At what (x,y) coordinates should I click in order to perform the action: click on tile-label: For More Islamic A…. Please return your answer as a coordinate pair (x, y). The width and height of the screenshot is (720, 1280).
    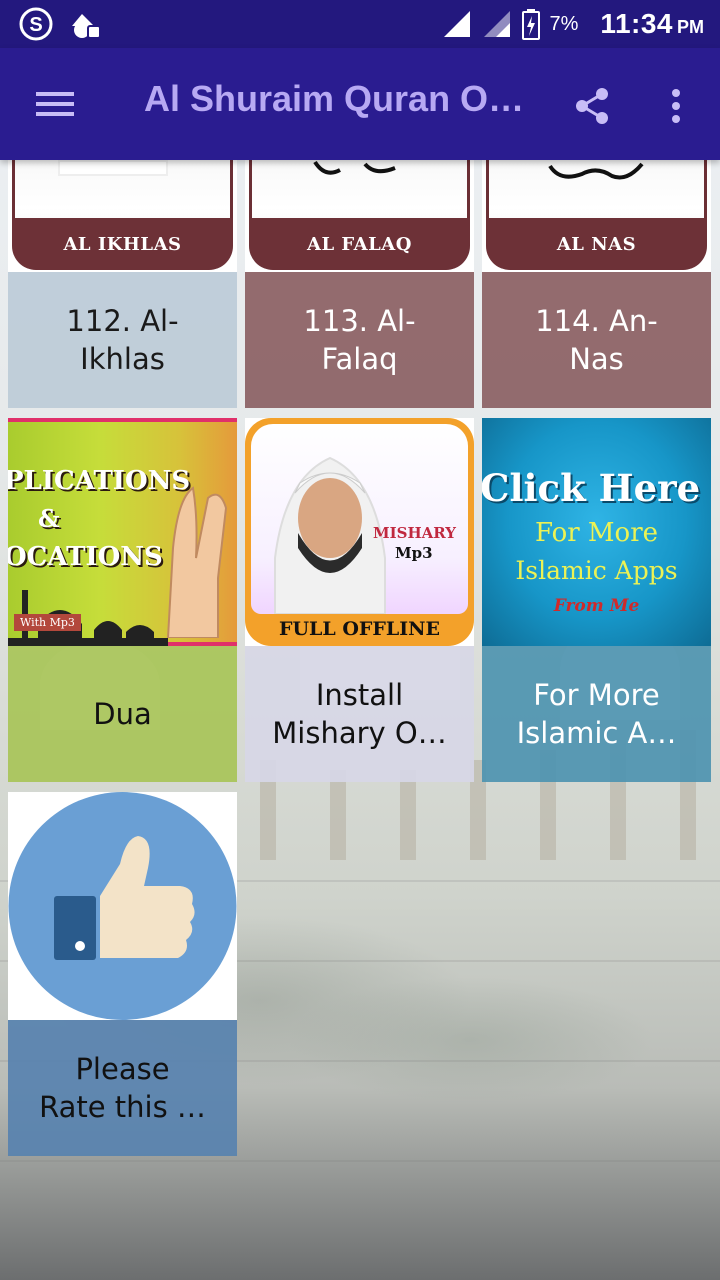
    Looking at the image, I should click on (596, 714).